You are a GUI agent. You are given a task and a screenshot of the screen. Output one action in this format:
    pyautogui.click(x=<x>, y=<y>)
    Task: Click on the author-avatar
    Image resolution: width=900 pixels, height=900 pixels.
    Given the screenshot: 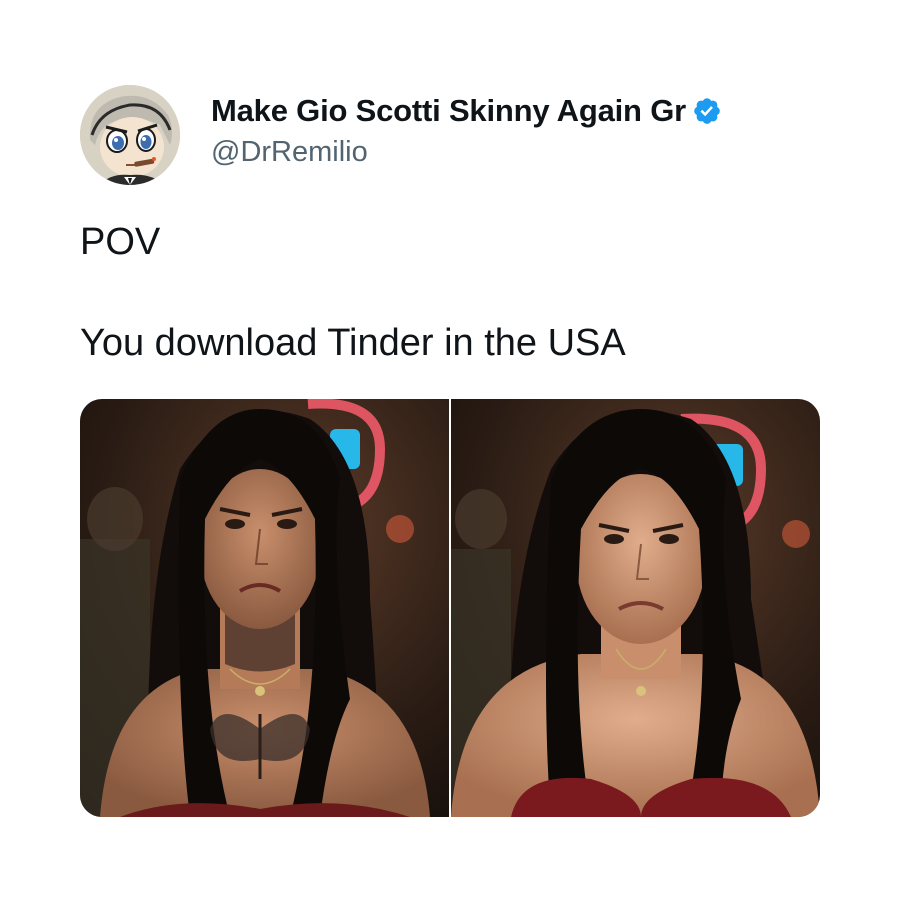 What is the action you would take?
    pyautogui.click(x=130, y=135)
    